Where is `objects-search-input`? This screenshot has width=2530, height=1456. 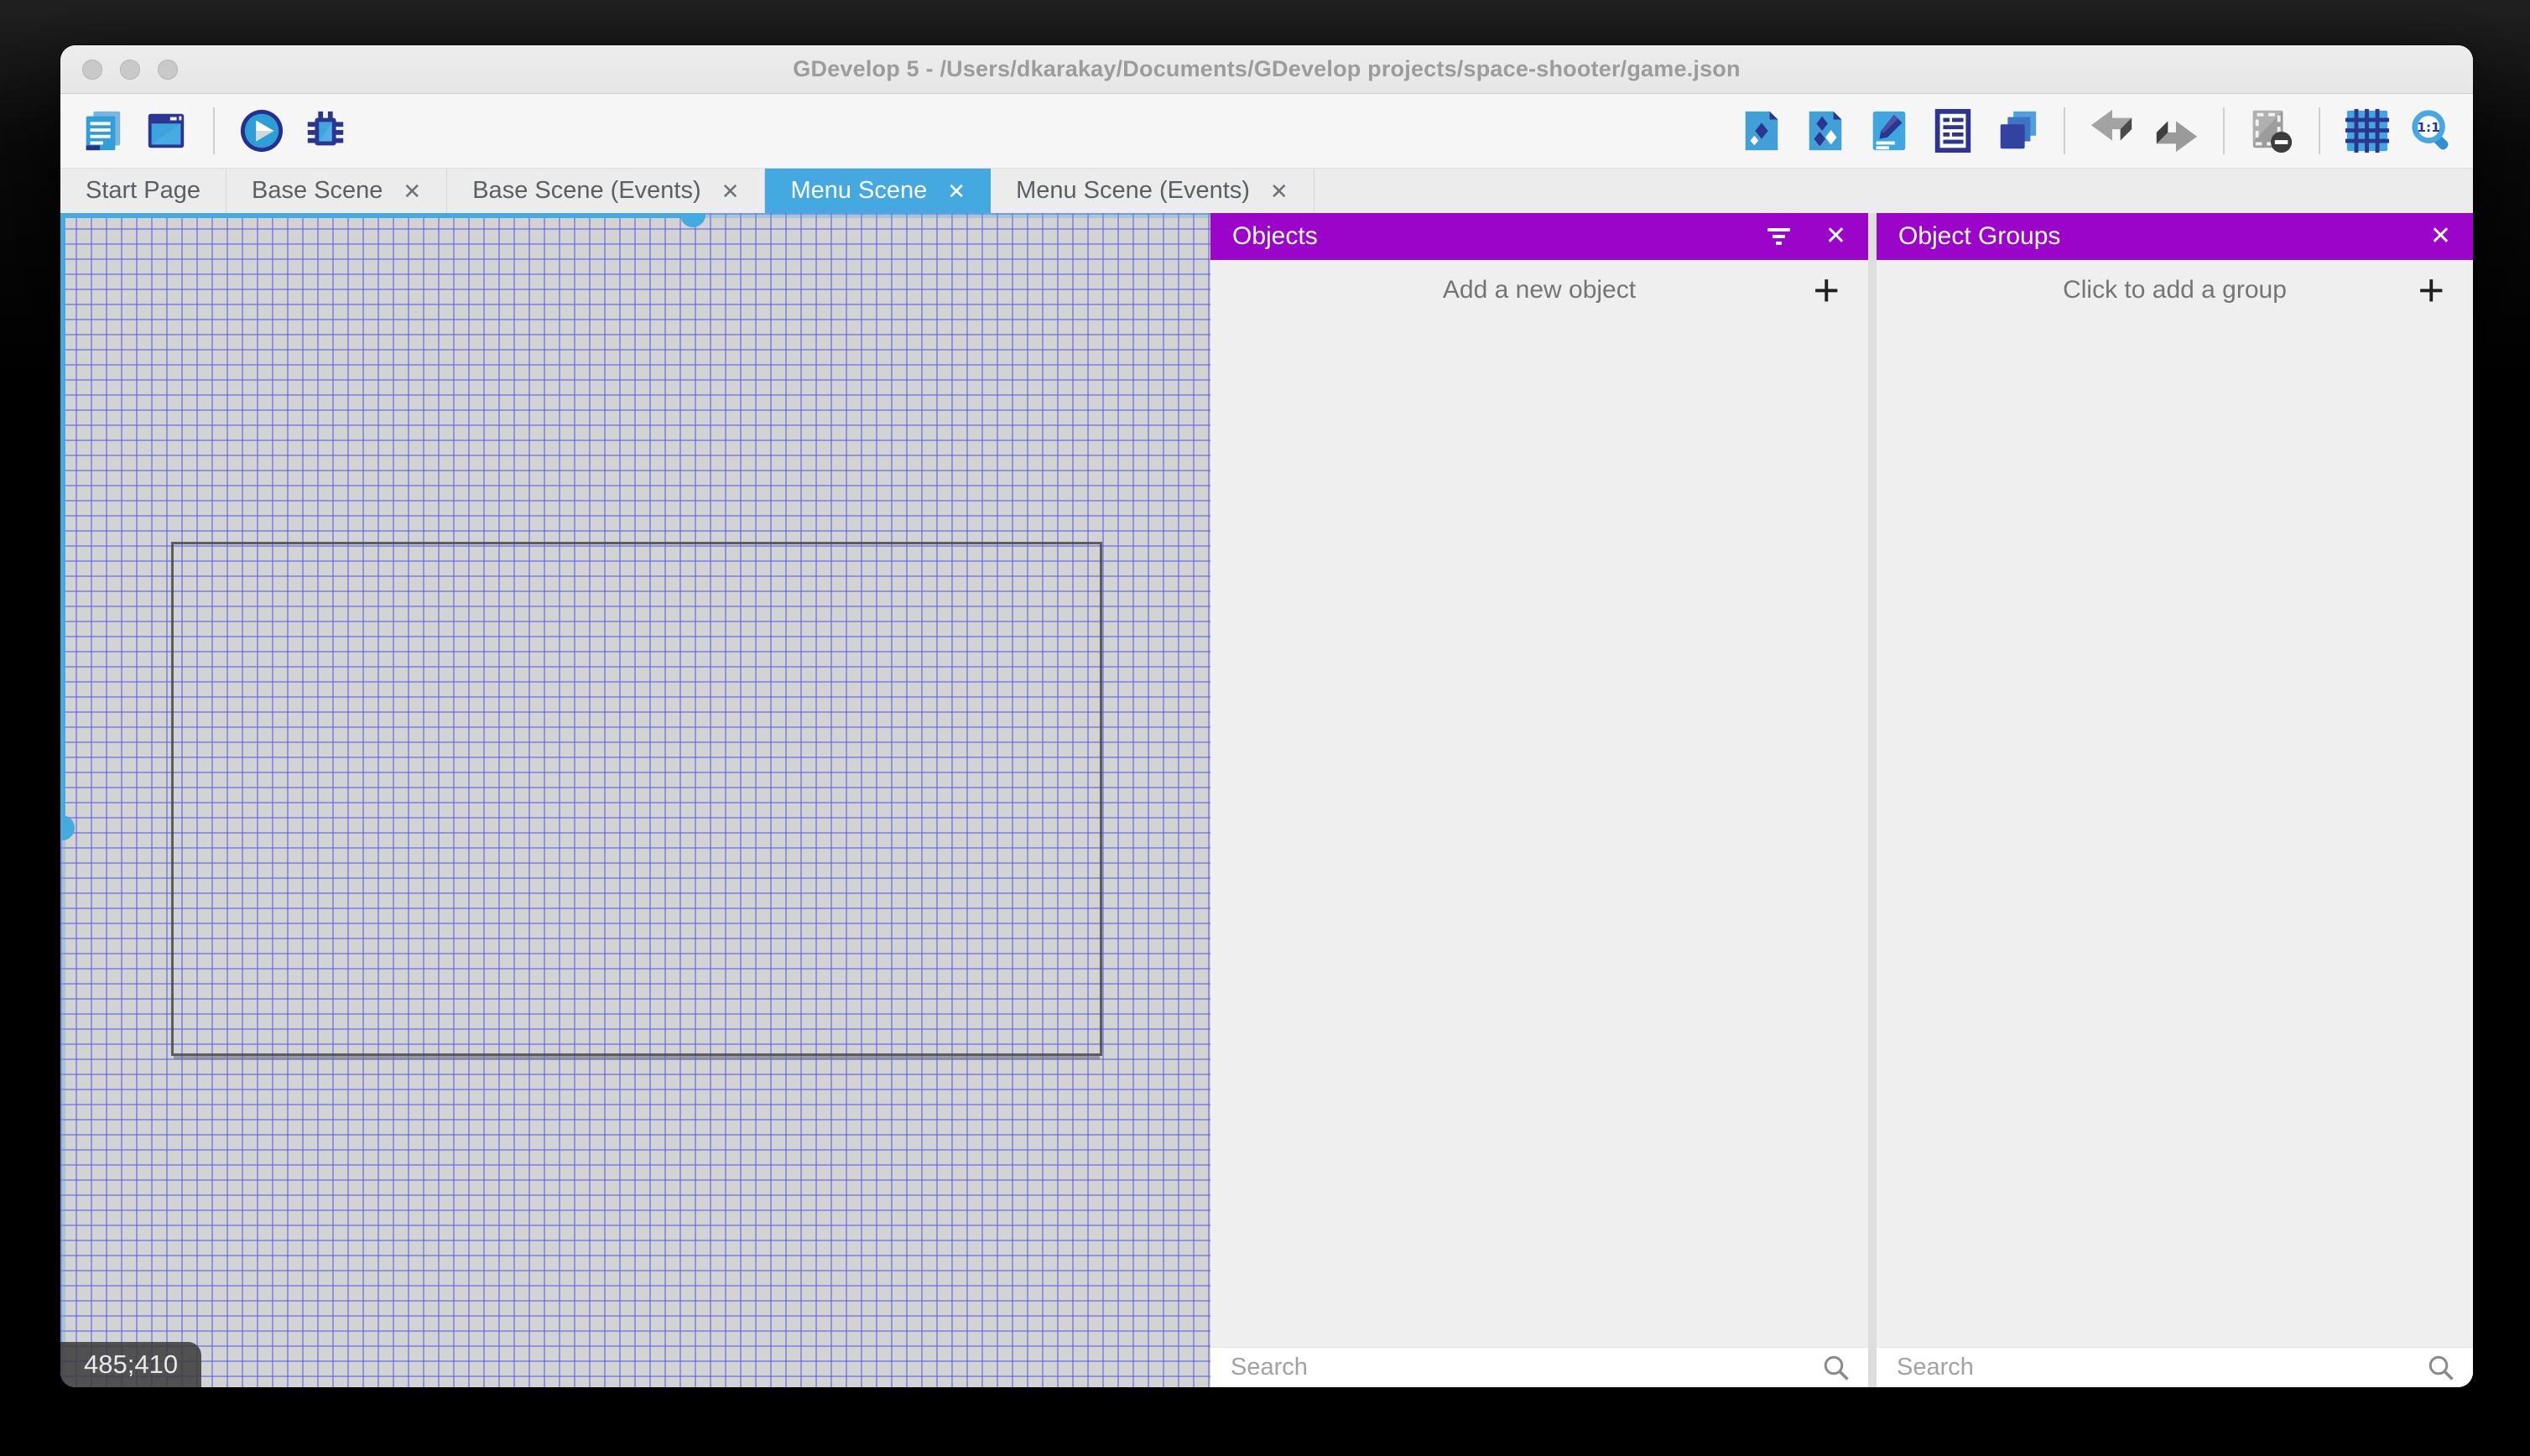
objects-search-input is located at coordinates (1539, 1367).